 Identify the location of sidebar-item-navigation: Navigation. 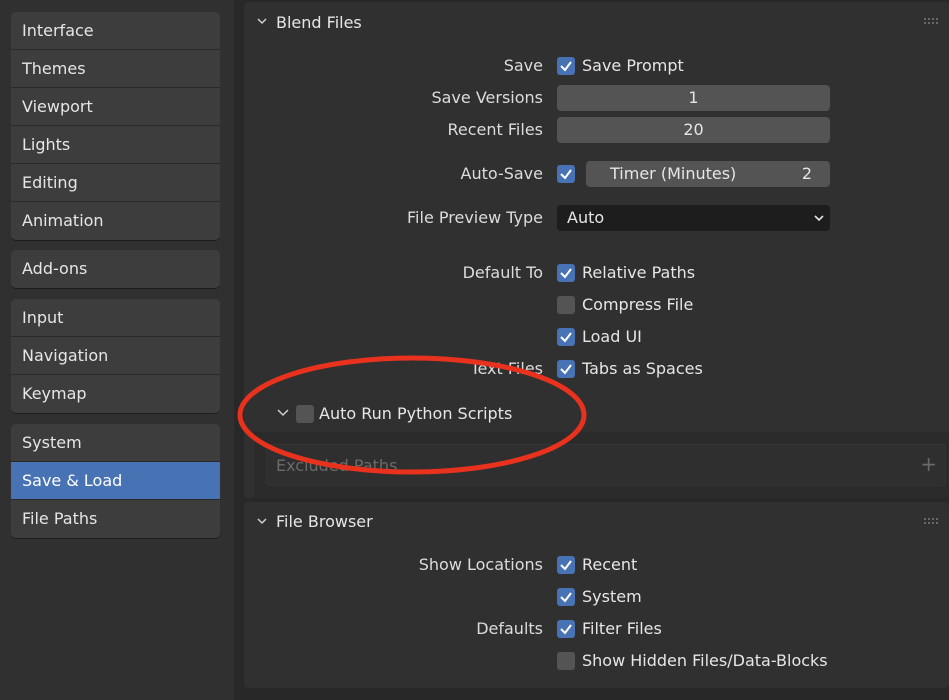
(115, 356).